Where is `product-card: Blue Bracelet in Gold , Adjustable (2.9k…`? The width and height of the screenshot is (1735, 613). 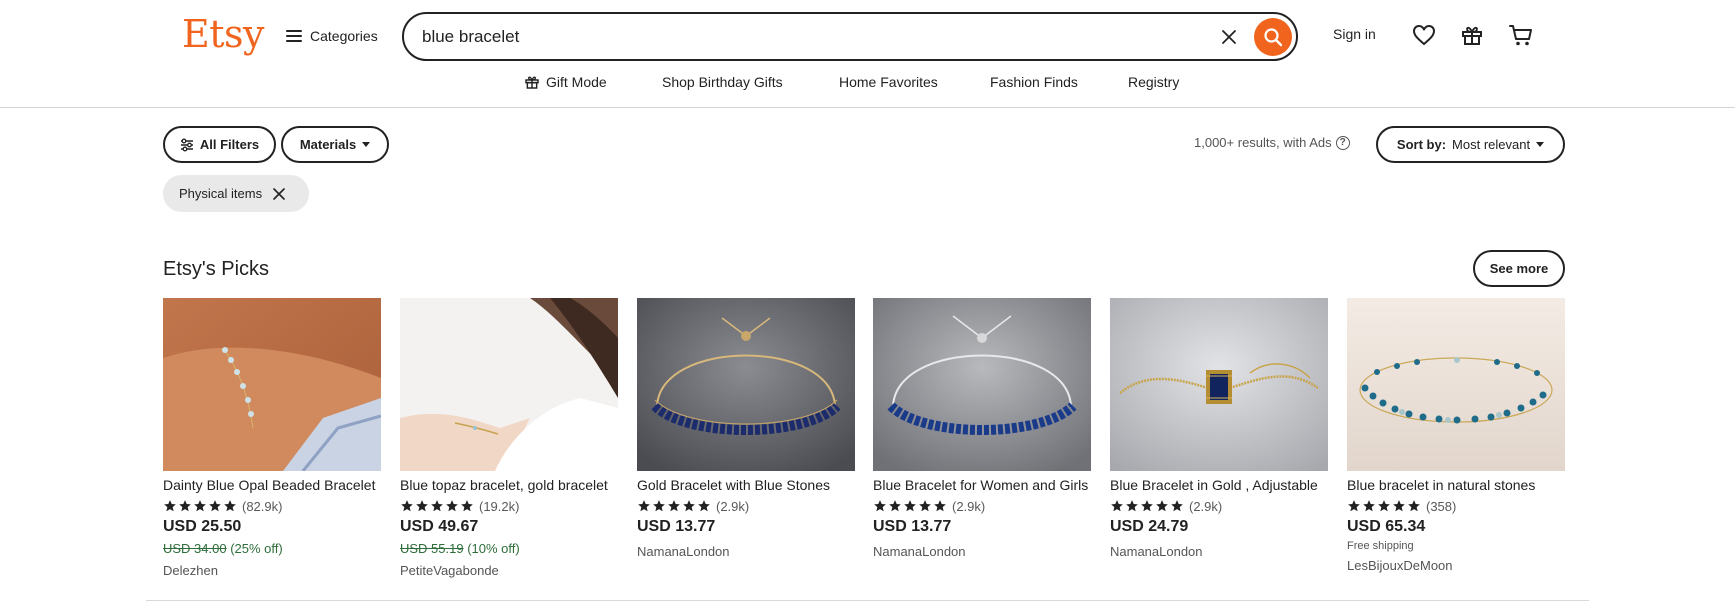 product-card: Blue Bracelet in Gold , Adjustable (2.9k… is located at coordinates (1219, 429).